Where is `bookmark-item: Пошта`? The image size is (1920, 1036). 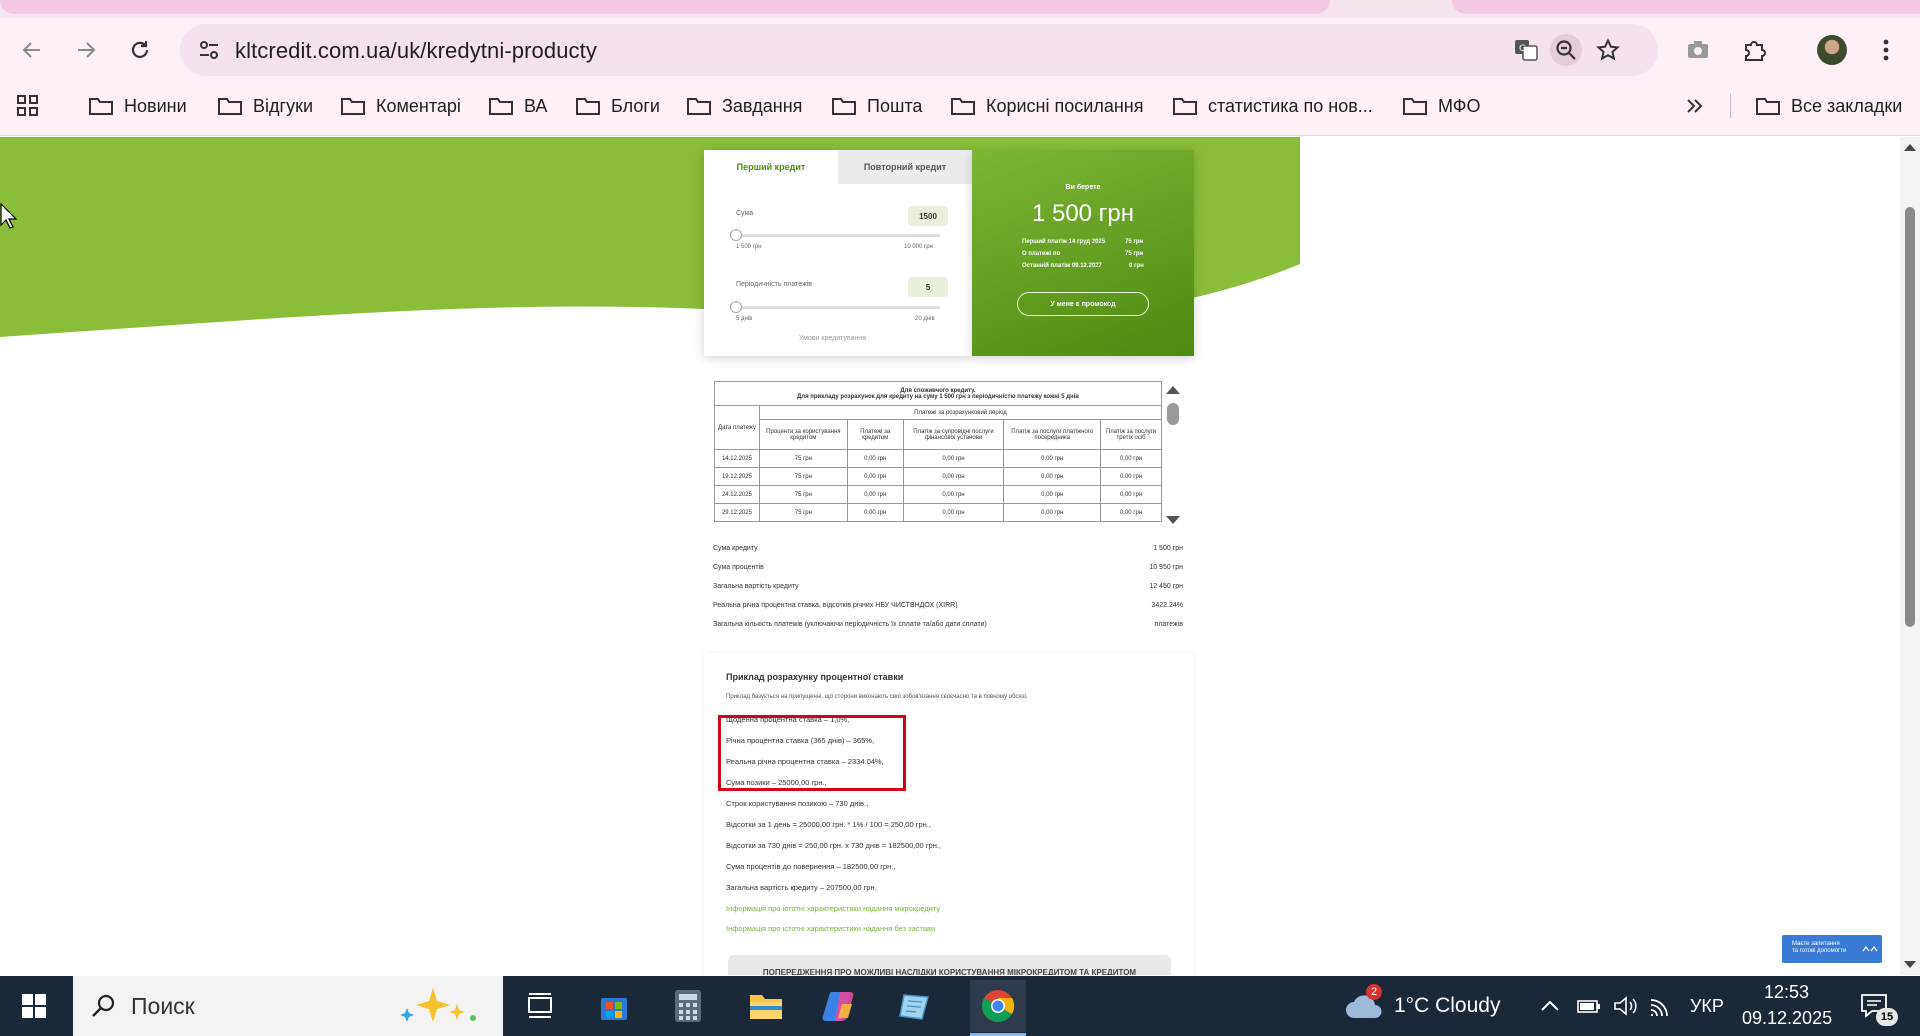
bookmark-item: Пошта is located at coordinates (876, 106).